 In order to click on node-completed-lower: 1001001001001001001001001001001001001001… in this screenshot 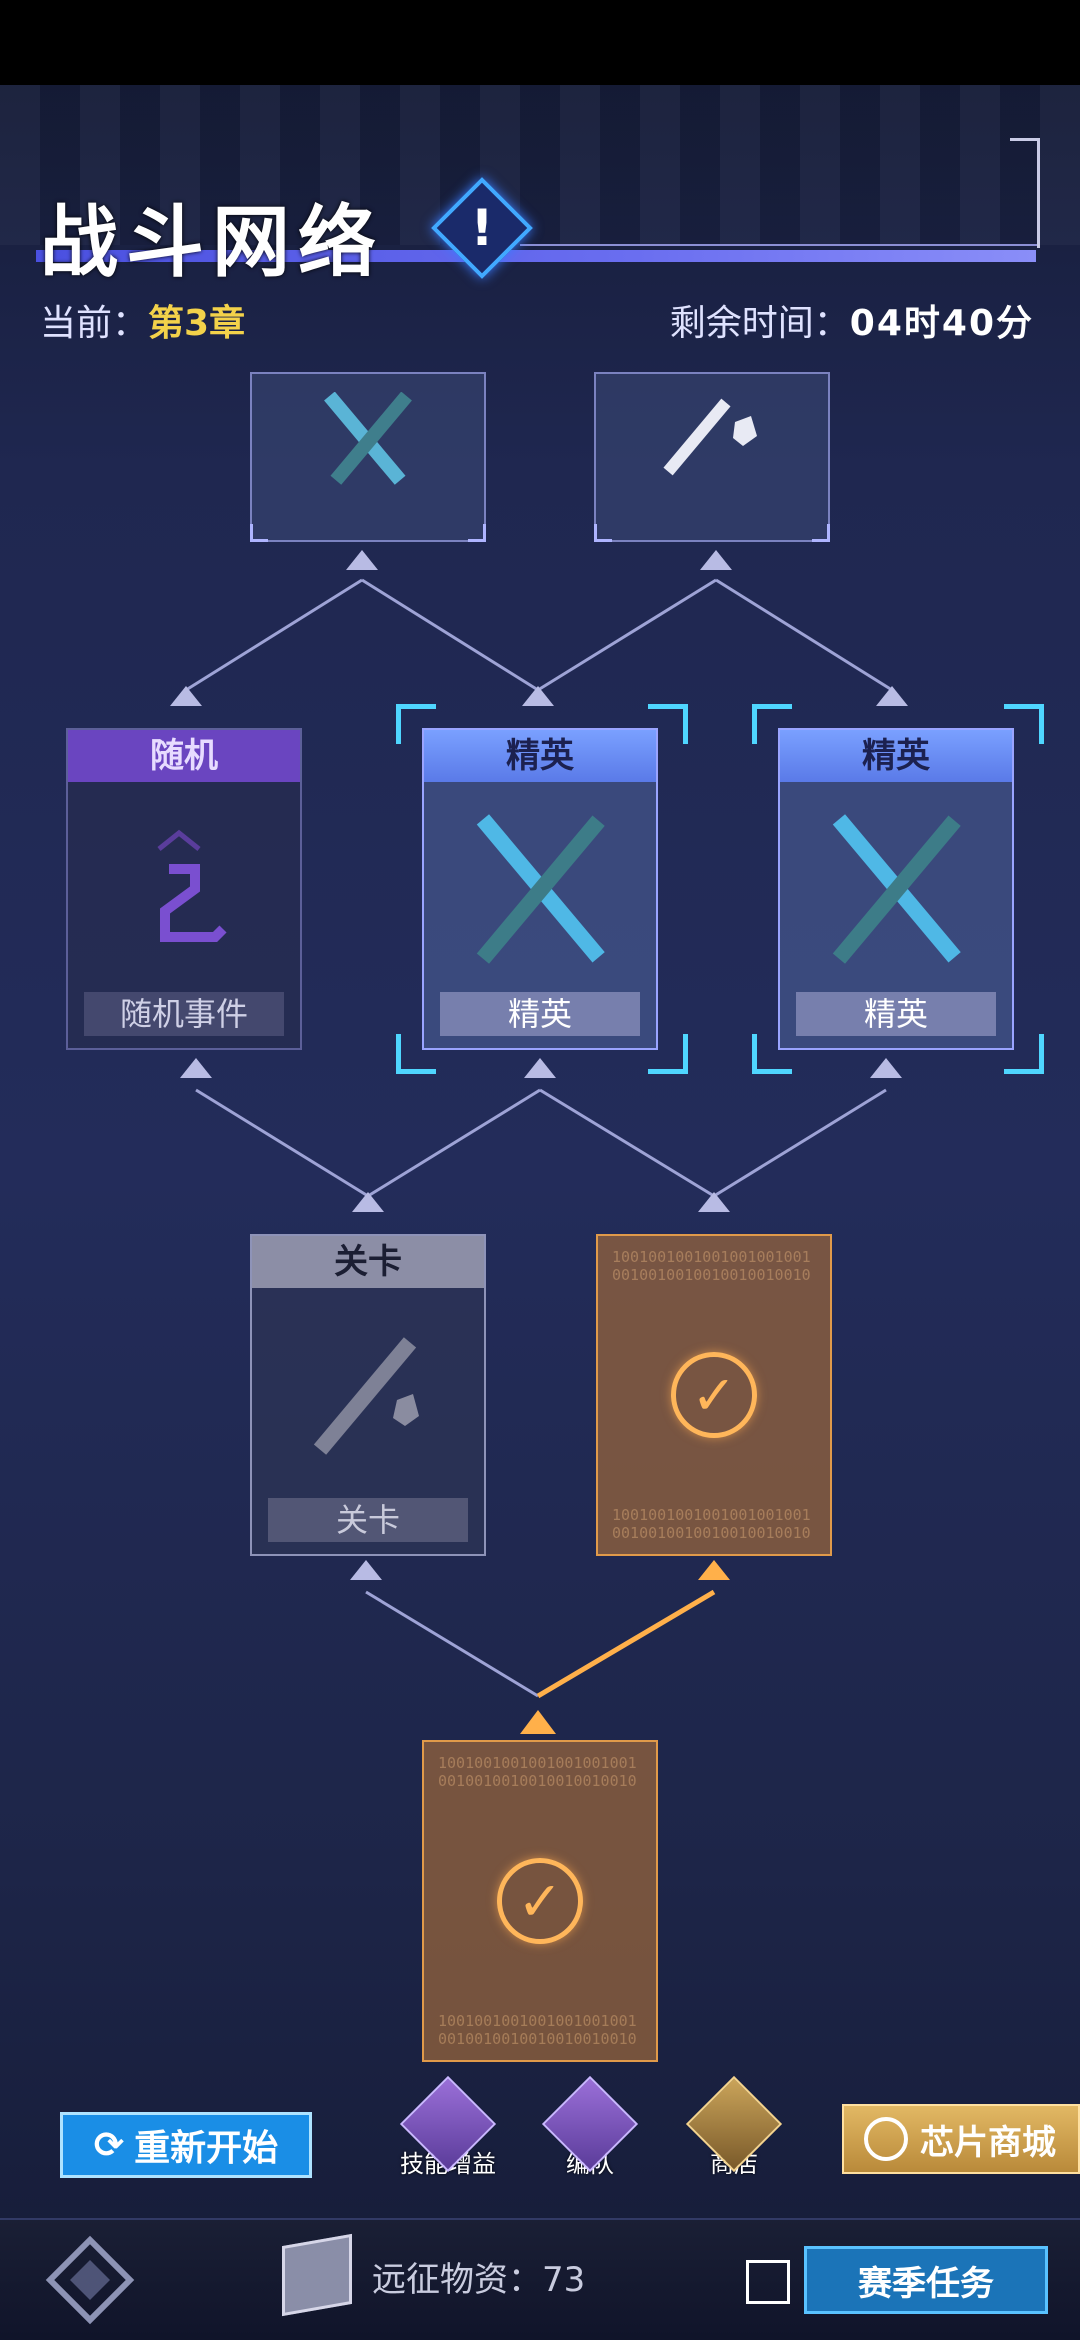, I will do `click(540, 1901)`.